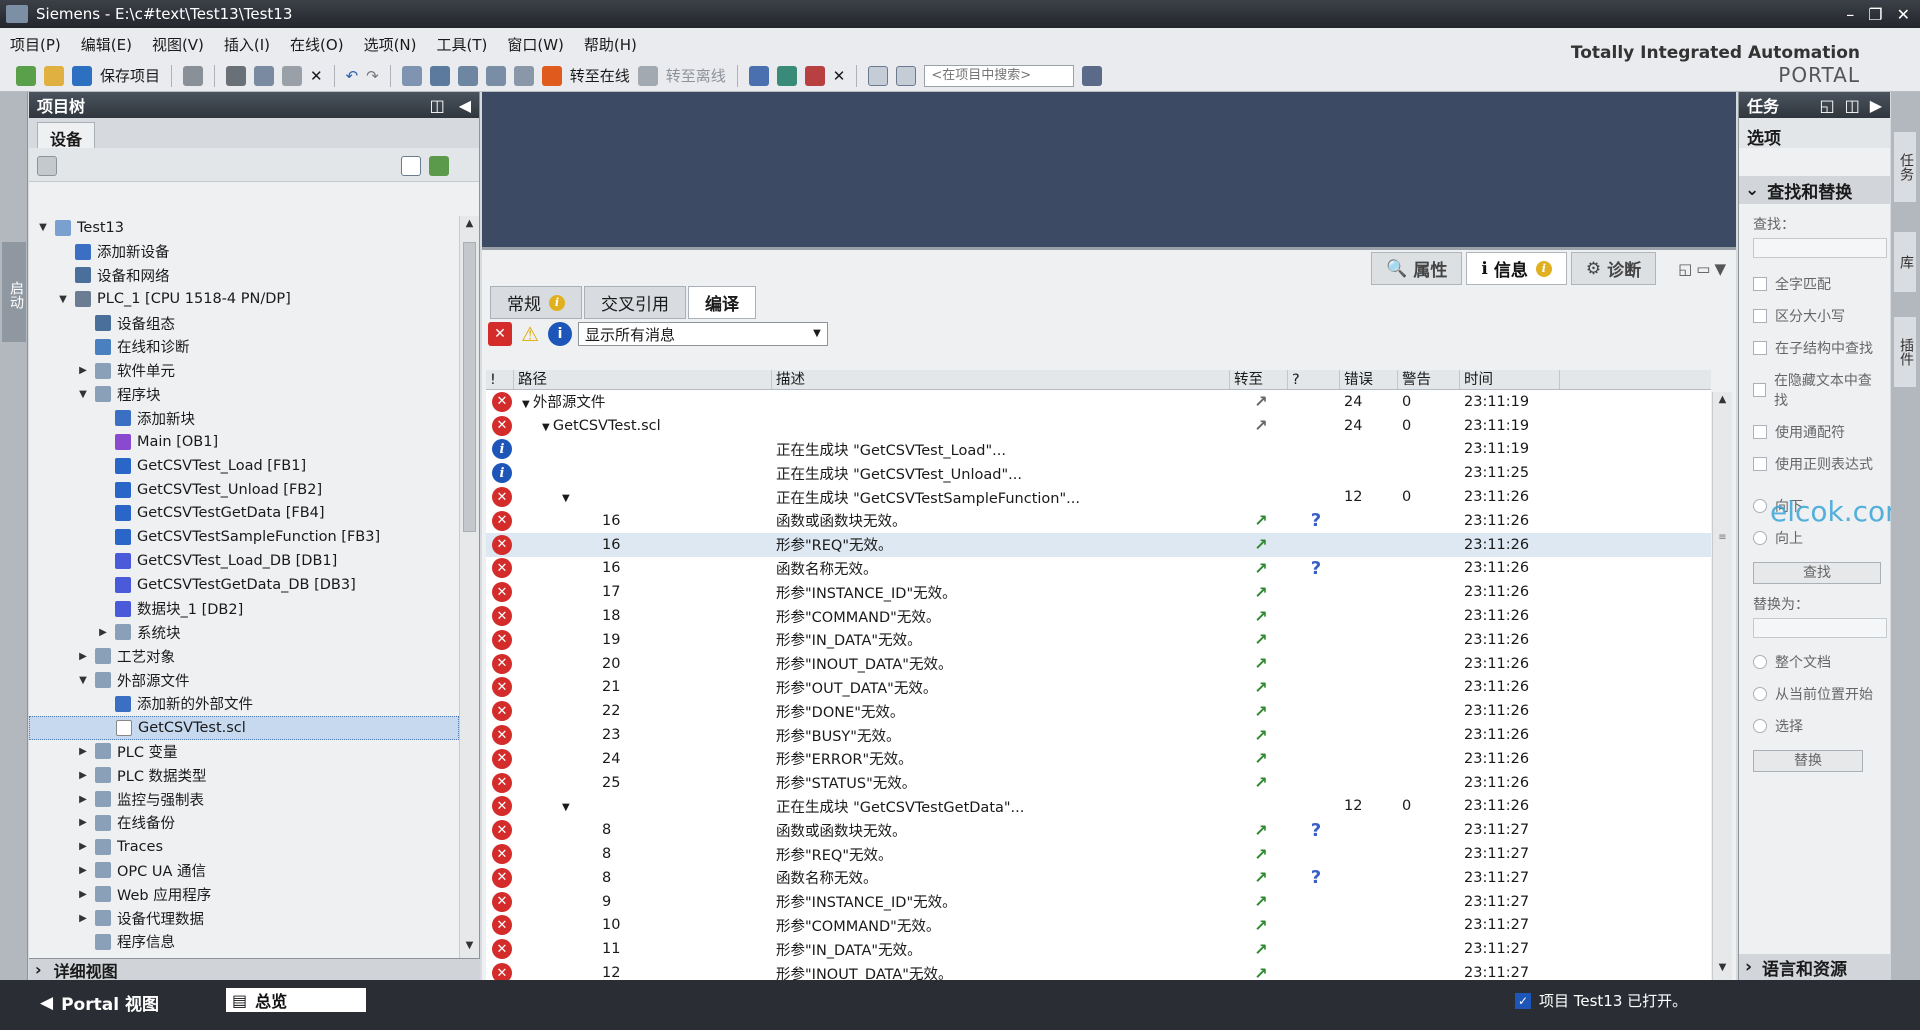  What do you see at coordinates (817, 334) in the screenshot?
I see `chevron-down-icon: ▼` at bounding box center [817, 334].